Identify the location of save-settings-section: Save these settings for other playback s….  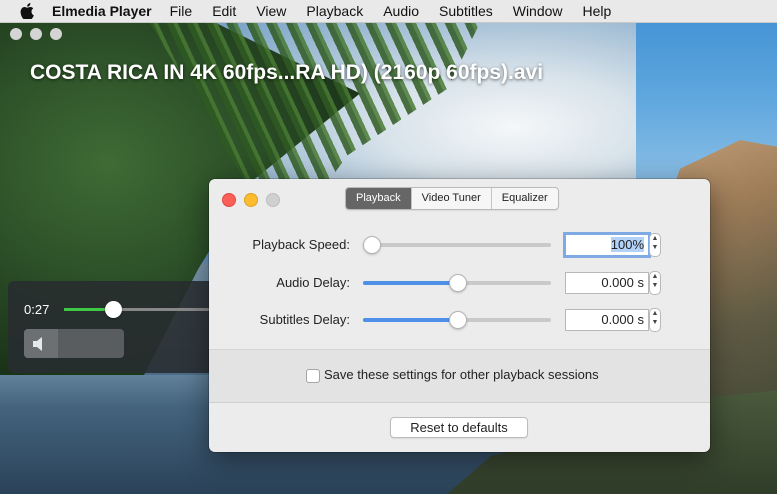
(459, 376).